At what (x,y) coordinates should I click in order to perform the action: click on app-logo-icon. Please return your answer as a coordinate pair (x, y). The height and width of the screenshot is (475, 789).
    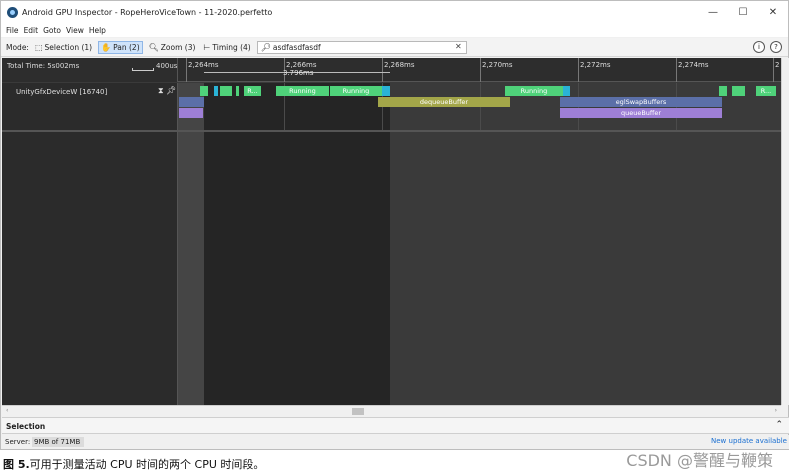
    Looking at the image, I should click on (12, 12).